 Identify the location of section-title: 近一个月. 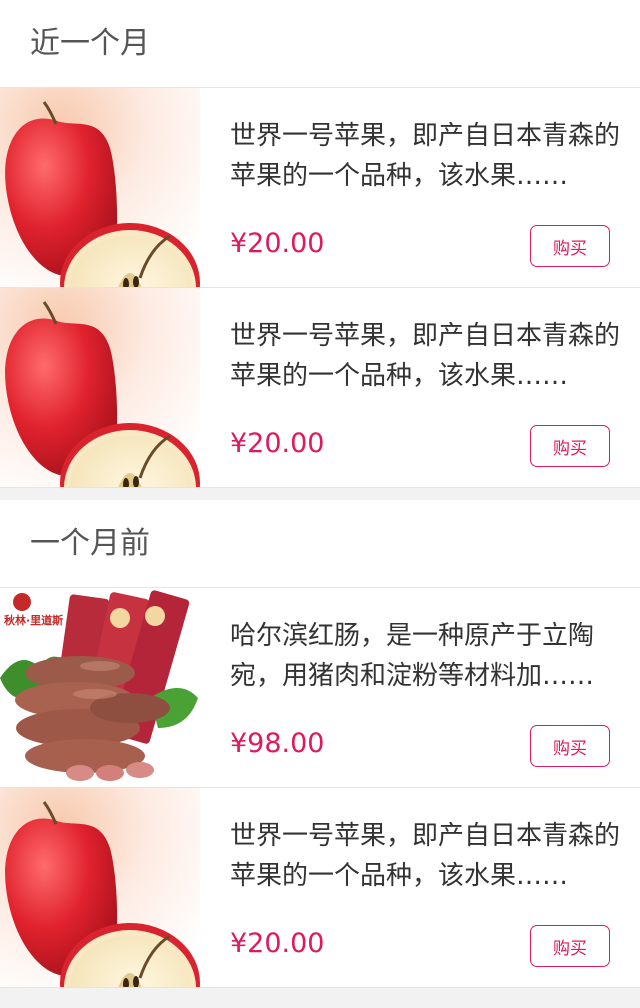
(320, 44).